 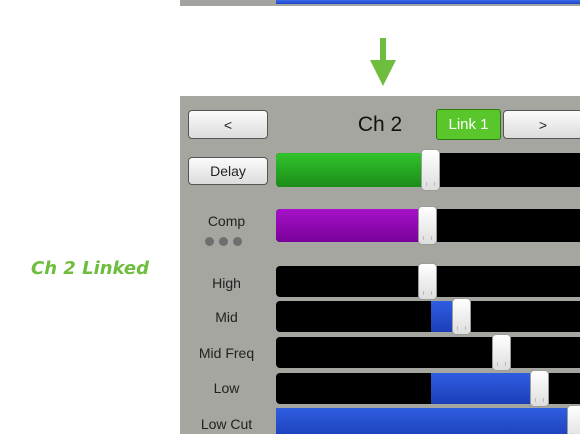 What do you see at coordinates (226, 353) in the screenshot?
I see `mid-freq-label: Mid Freq` at bounding box center [226, 353].